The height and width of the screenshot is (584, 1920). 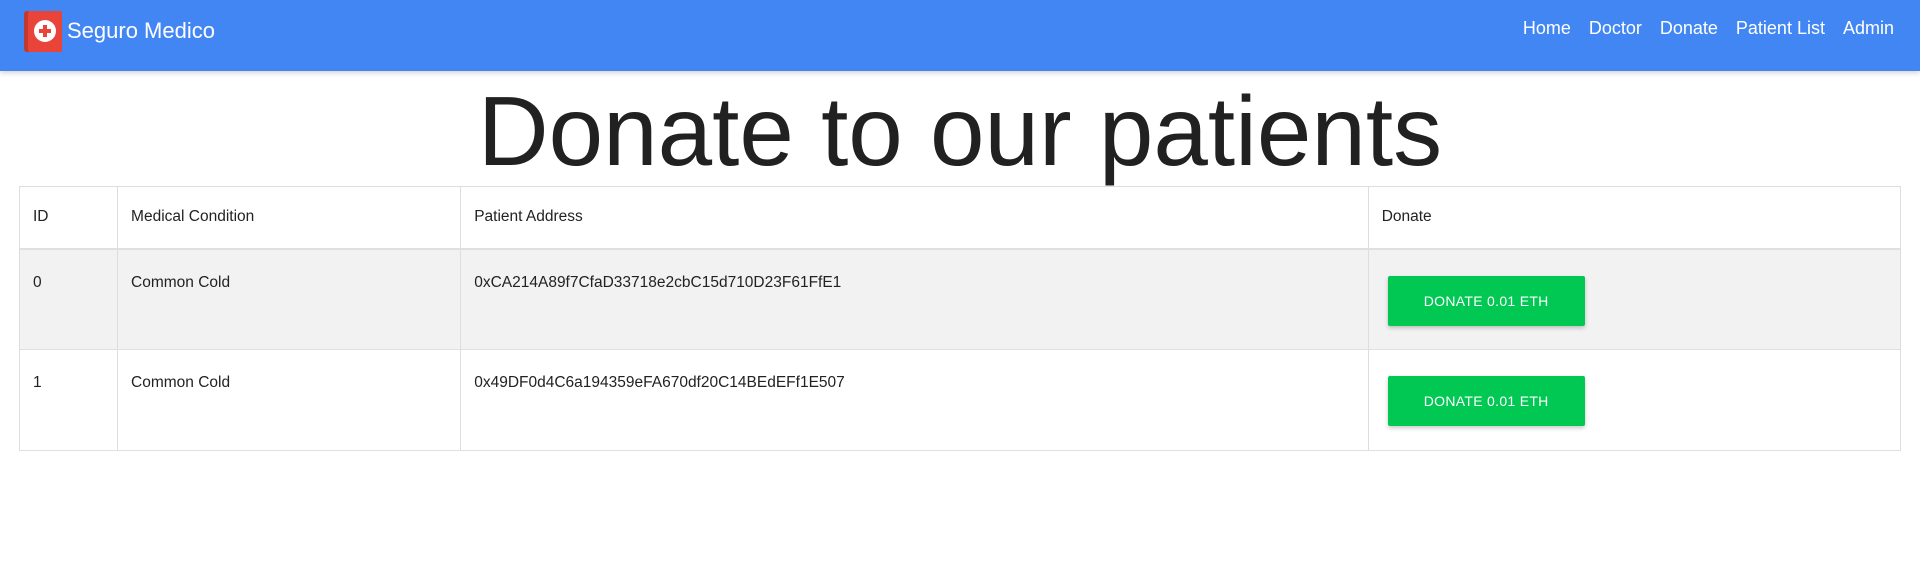 I want to click on column-header-condition: Medical Condition, so click(x=289, y=217).